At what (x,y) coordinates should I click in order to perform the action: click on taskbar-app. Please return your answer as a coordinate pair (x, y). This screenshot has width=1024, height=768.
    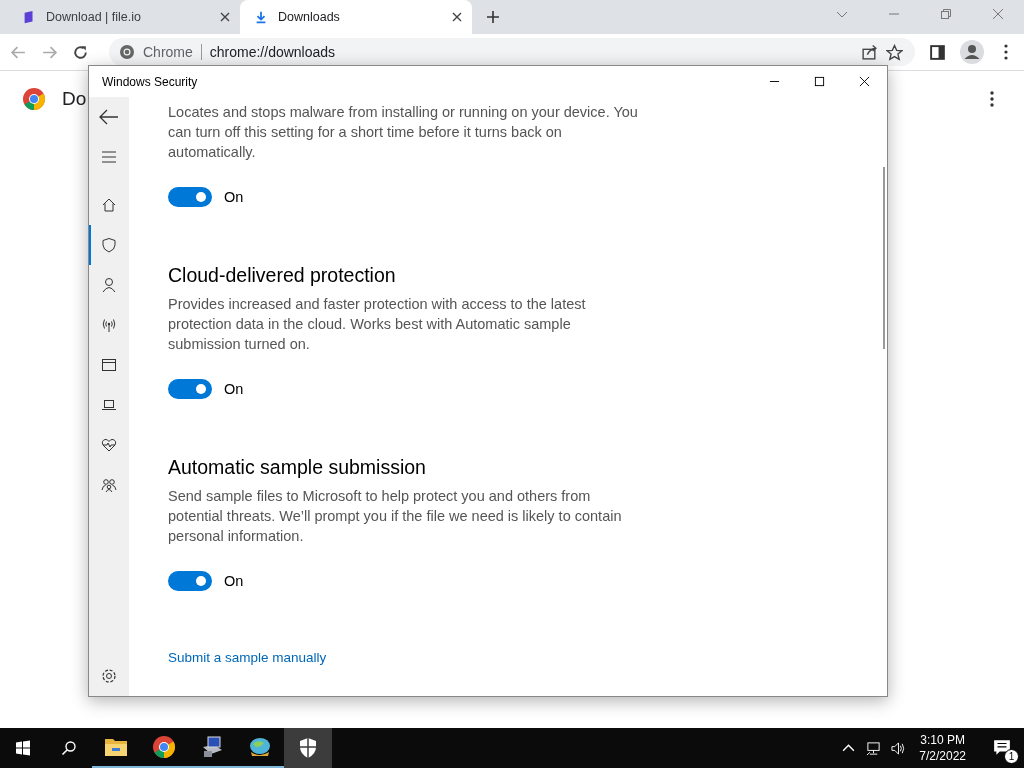
    Looking at the image, I should click on (308, 748).